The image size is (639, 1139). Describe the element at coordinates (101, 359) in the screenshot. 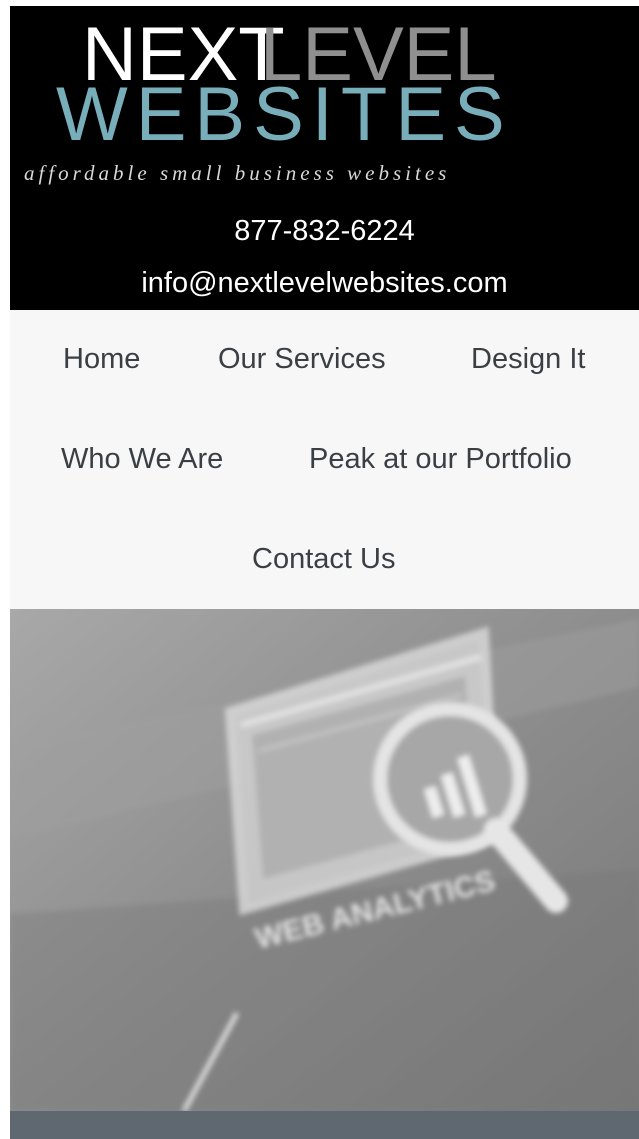

I see `nav-item-home: Home` at that location.